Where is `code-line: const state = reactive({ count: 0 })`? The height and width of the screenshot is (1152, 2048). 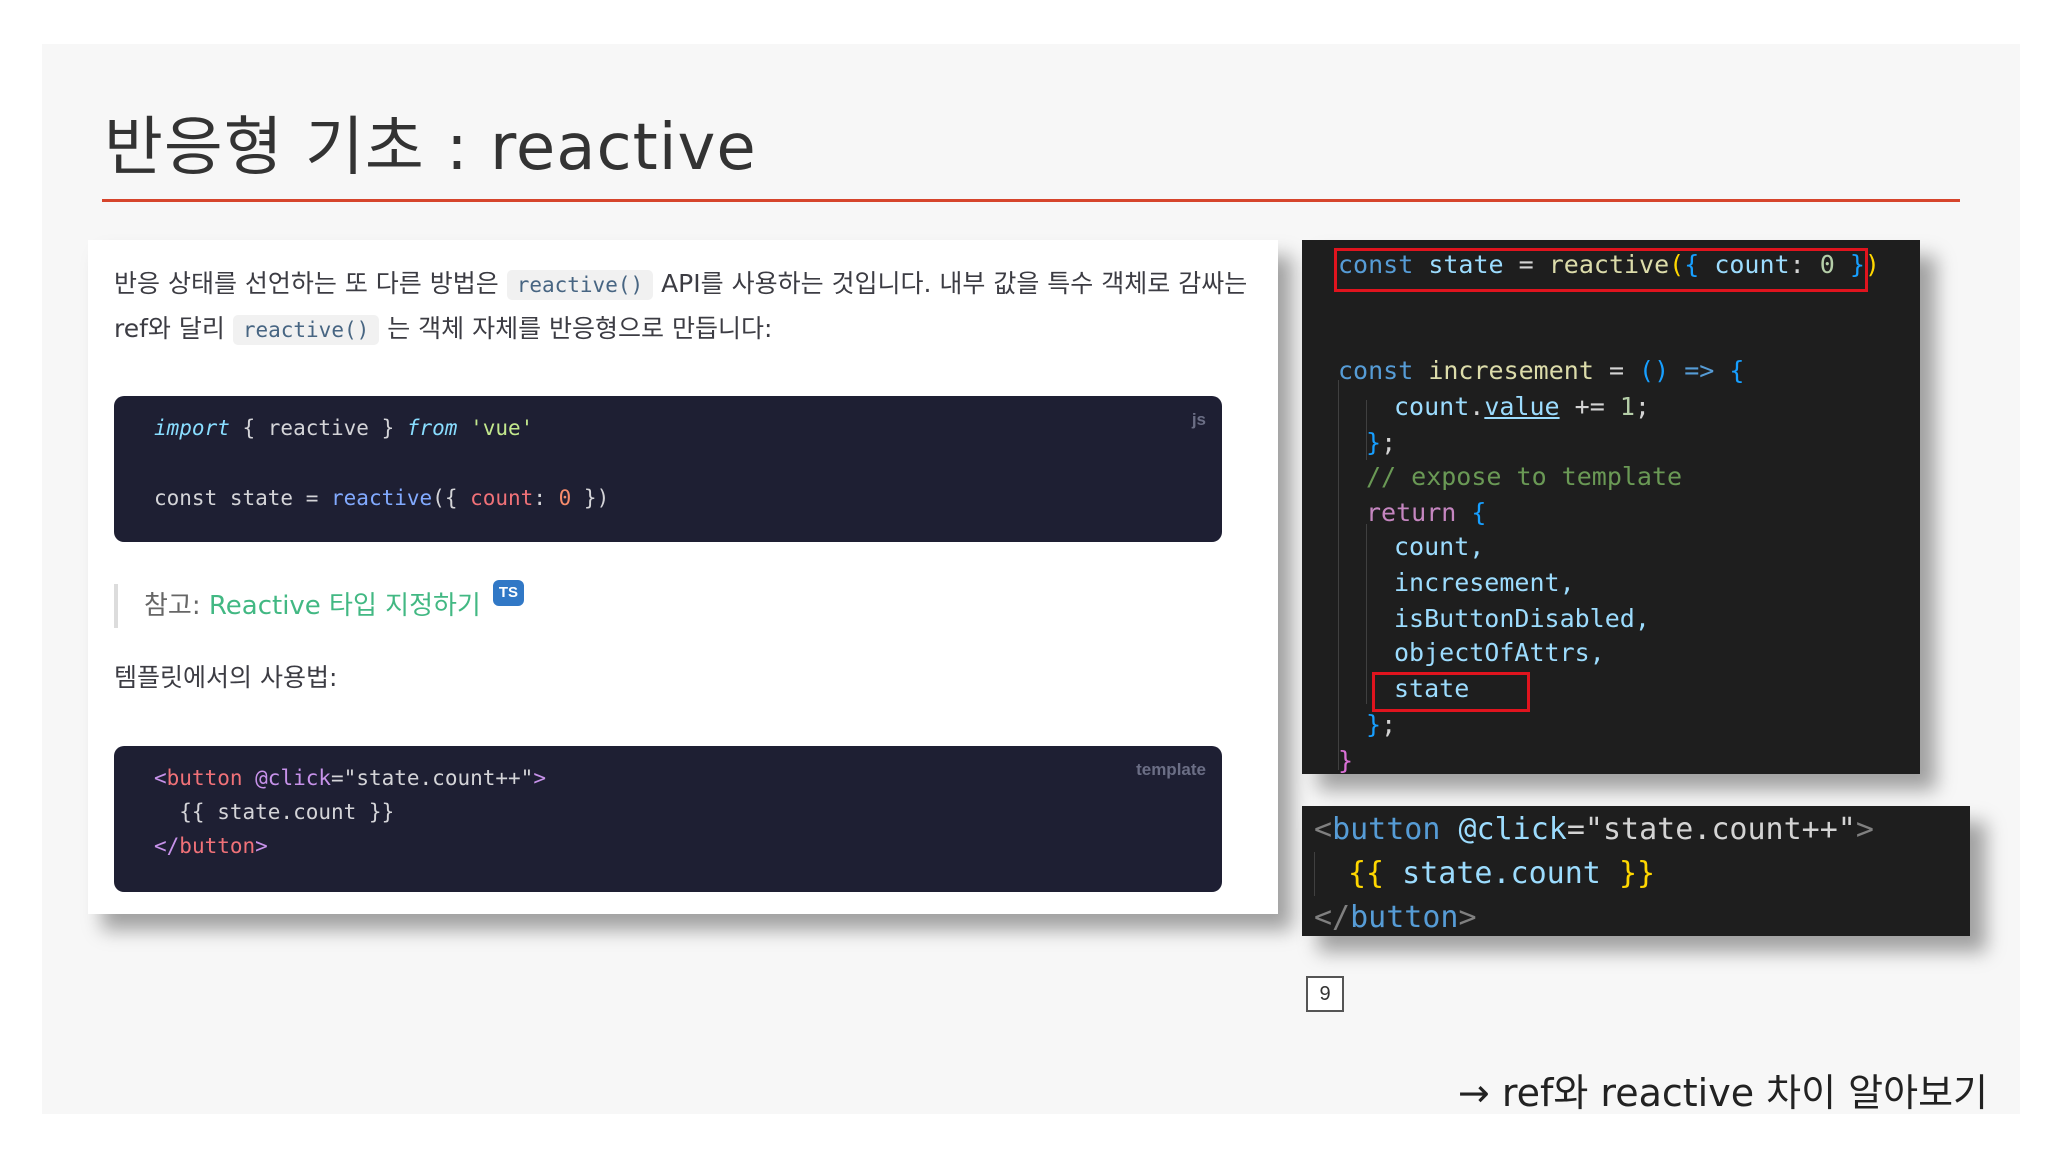 code-line: const state = reactive({ count: 0 }) is located at coordinates (382, 498).